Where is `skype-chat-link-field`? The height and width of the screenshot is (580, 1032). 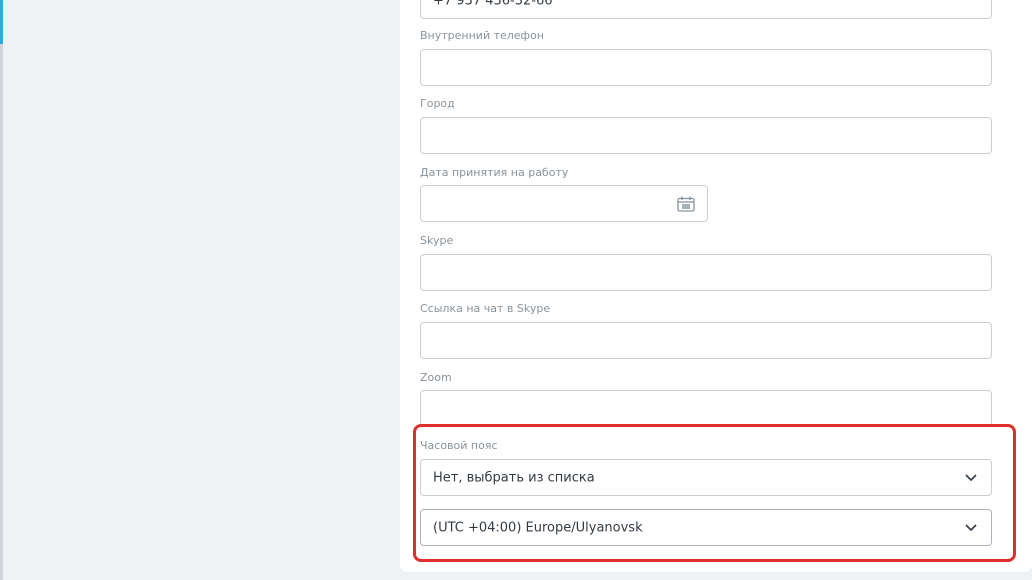 skype-chat-link-field is located at coordinates (706, 340).